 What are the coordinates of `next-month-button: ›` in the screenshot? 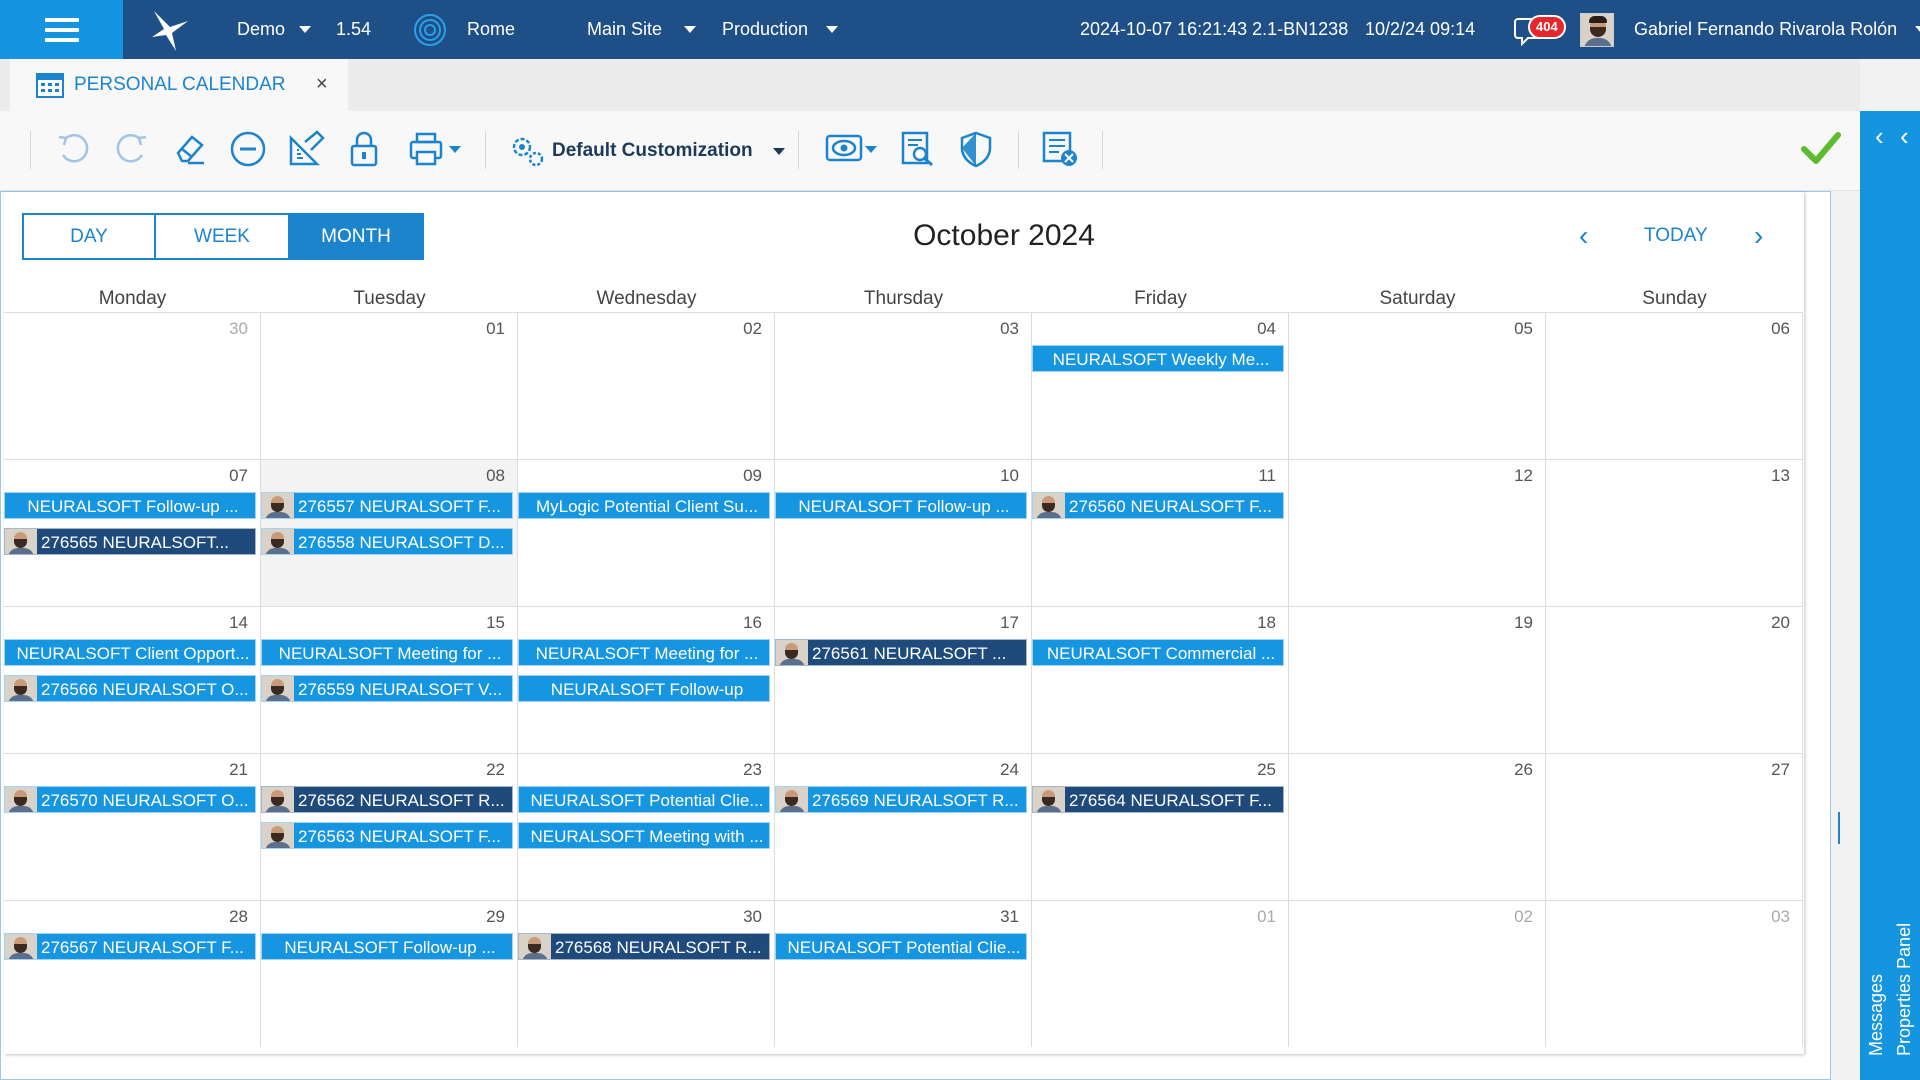 It's located at (1758, 236).